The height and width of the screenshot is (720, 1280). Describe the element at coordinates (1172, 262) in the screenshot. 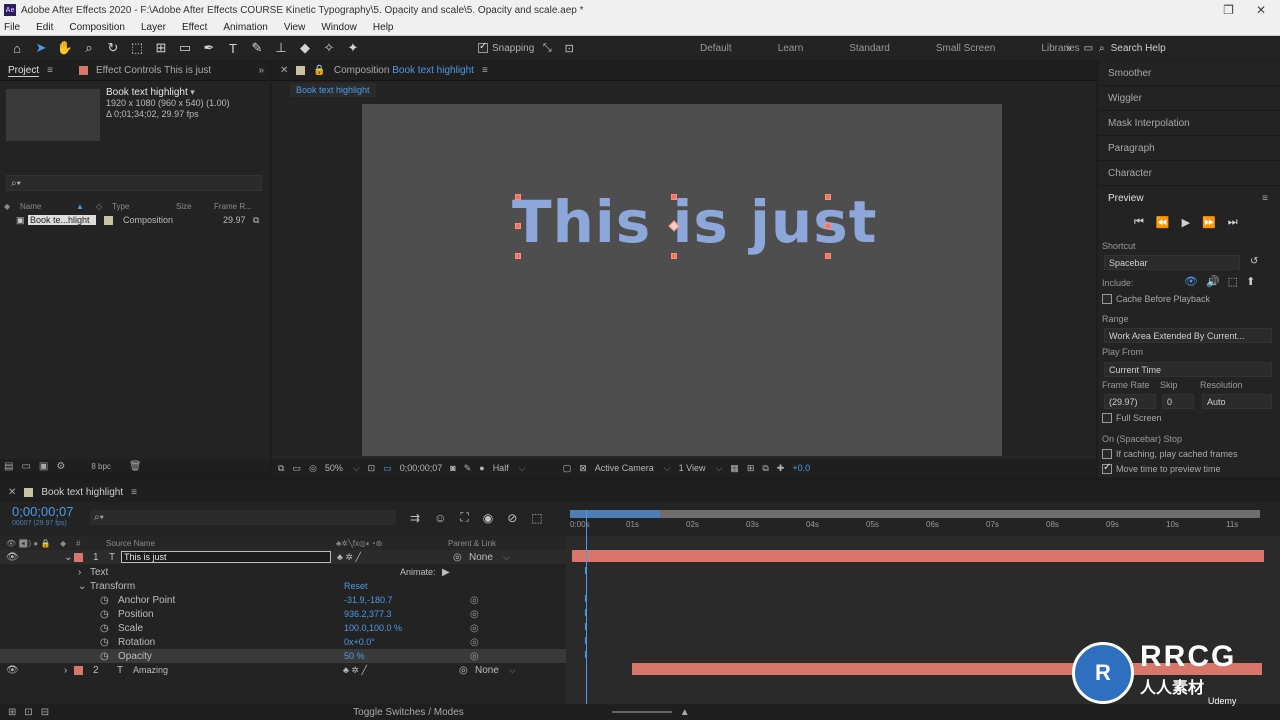

I see `shortcut-dropdown: Spacebar` at that location.